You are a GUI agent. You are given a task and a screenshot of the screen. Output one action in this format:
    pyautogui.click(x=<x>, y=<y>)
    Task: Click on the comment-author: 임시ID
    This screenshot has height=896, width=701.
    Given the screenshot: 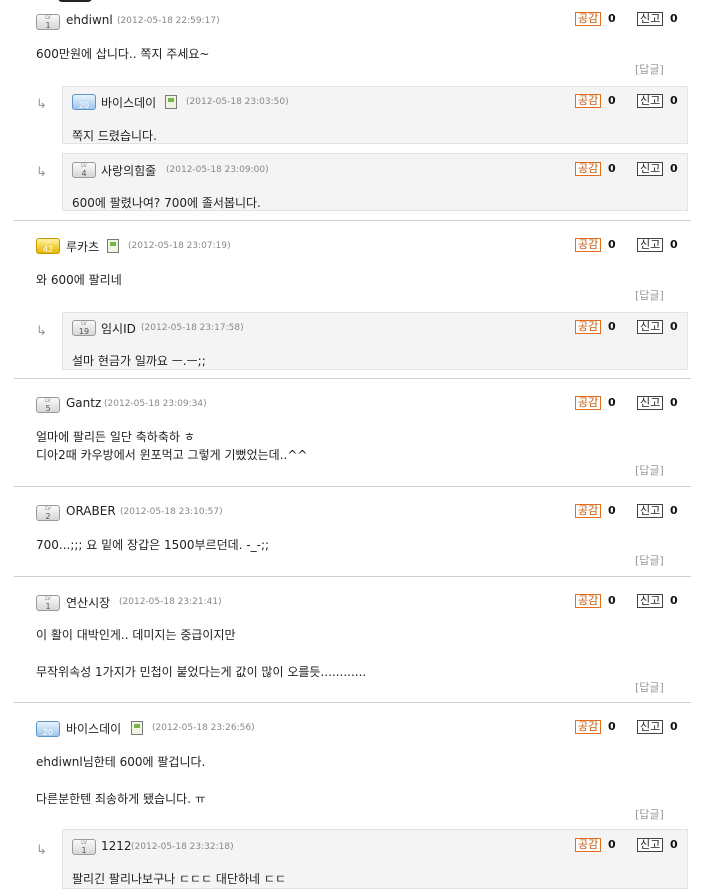 What is the action you would take?
    pyautogui.click(x=118, y=328)
    